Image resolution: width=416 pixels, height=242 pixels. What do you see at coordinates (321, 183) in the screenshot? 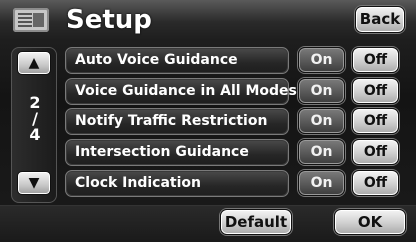
I see `clock-indication-on-button: On` at bounding box center [321, 183].